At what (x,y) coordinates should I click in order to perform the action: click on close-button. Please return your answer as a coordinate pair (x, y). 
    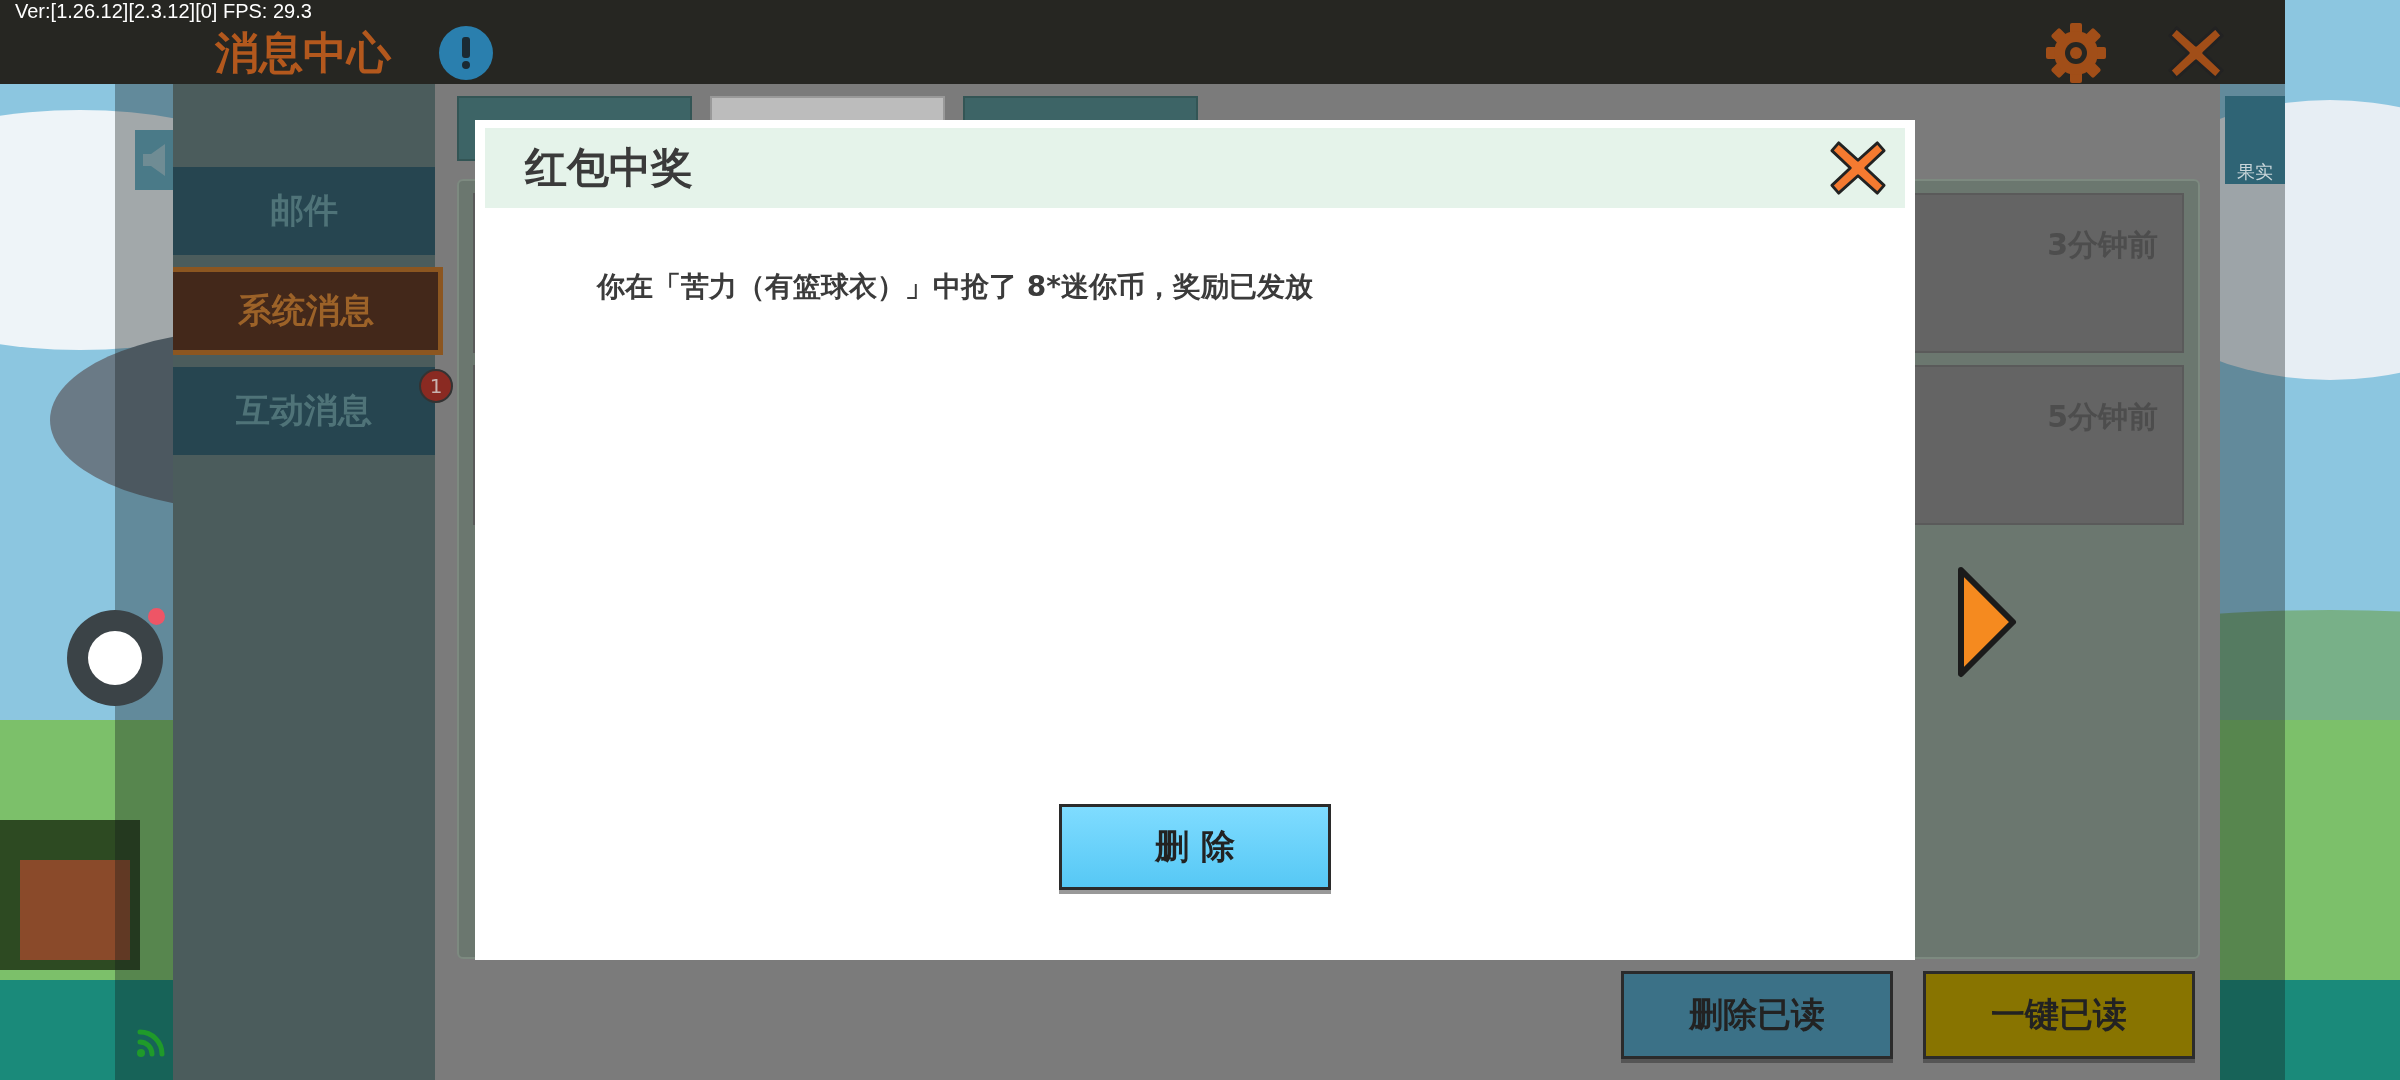
    Looking at the image, I should click on (1858, 168).